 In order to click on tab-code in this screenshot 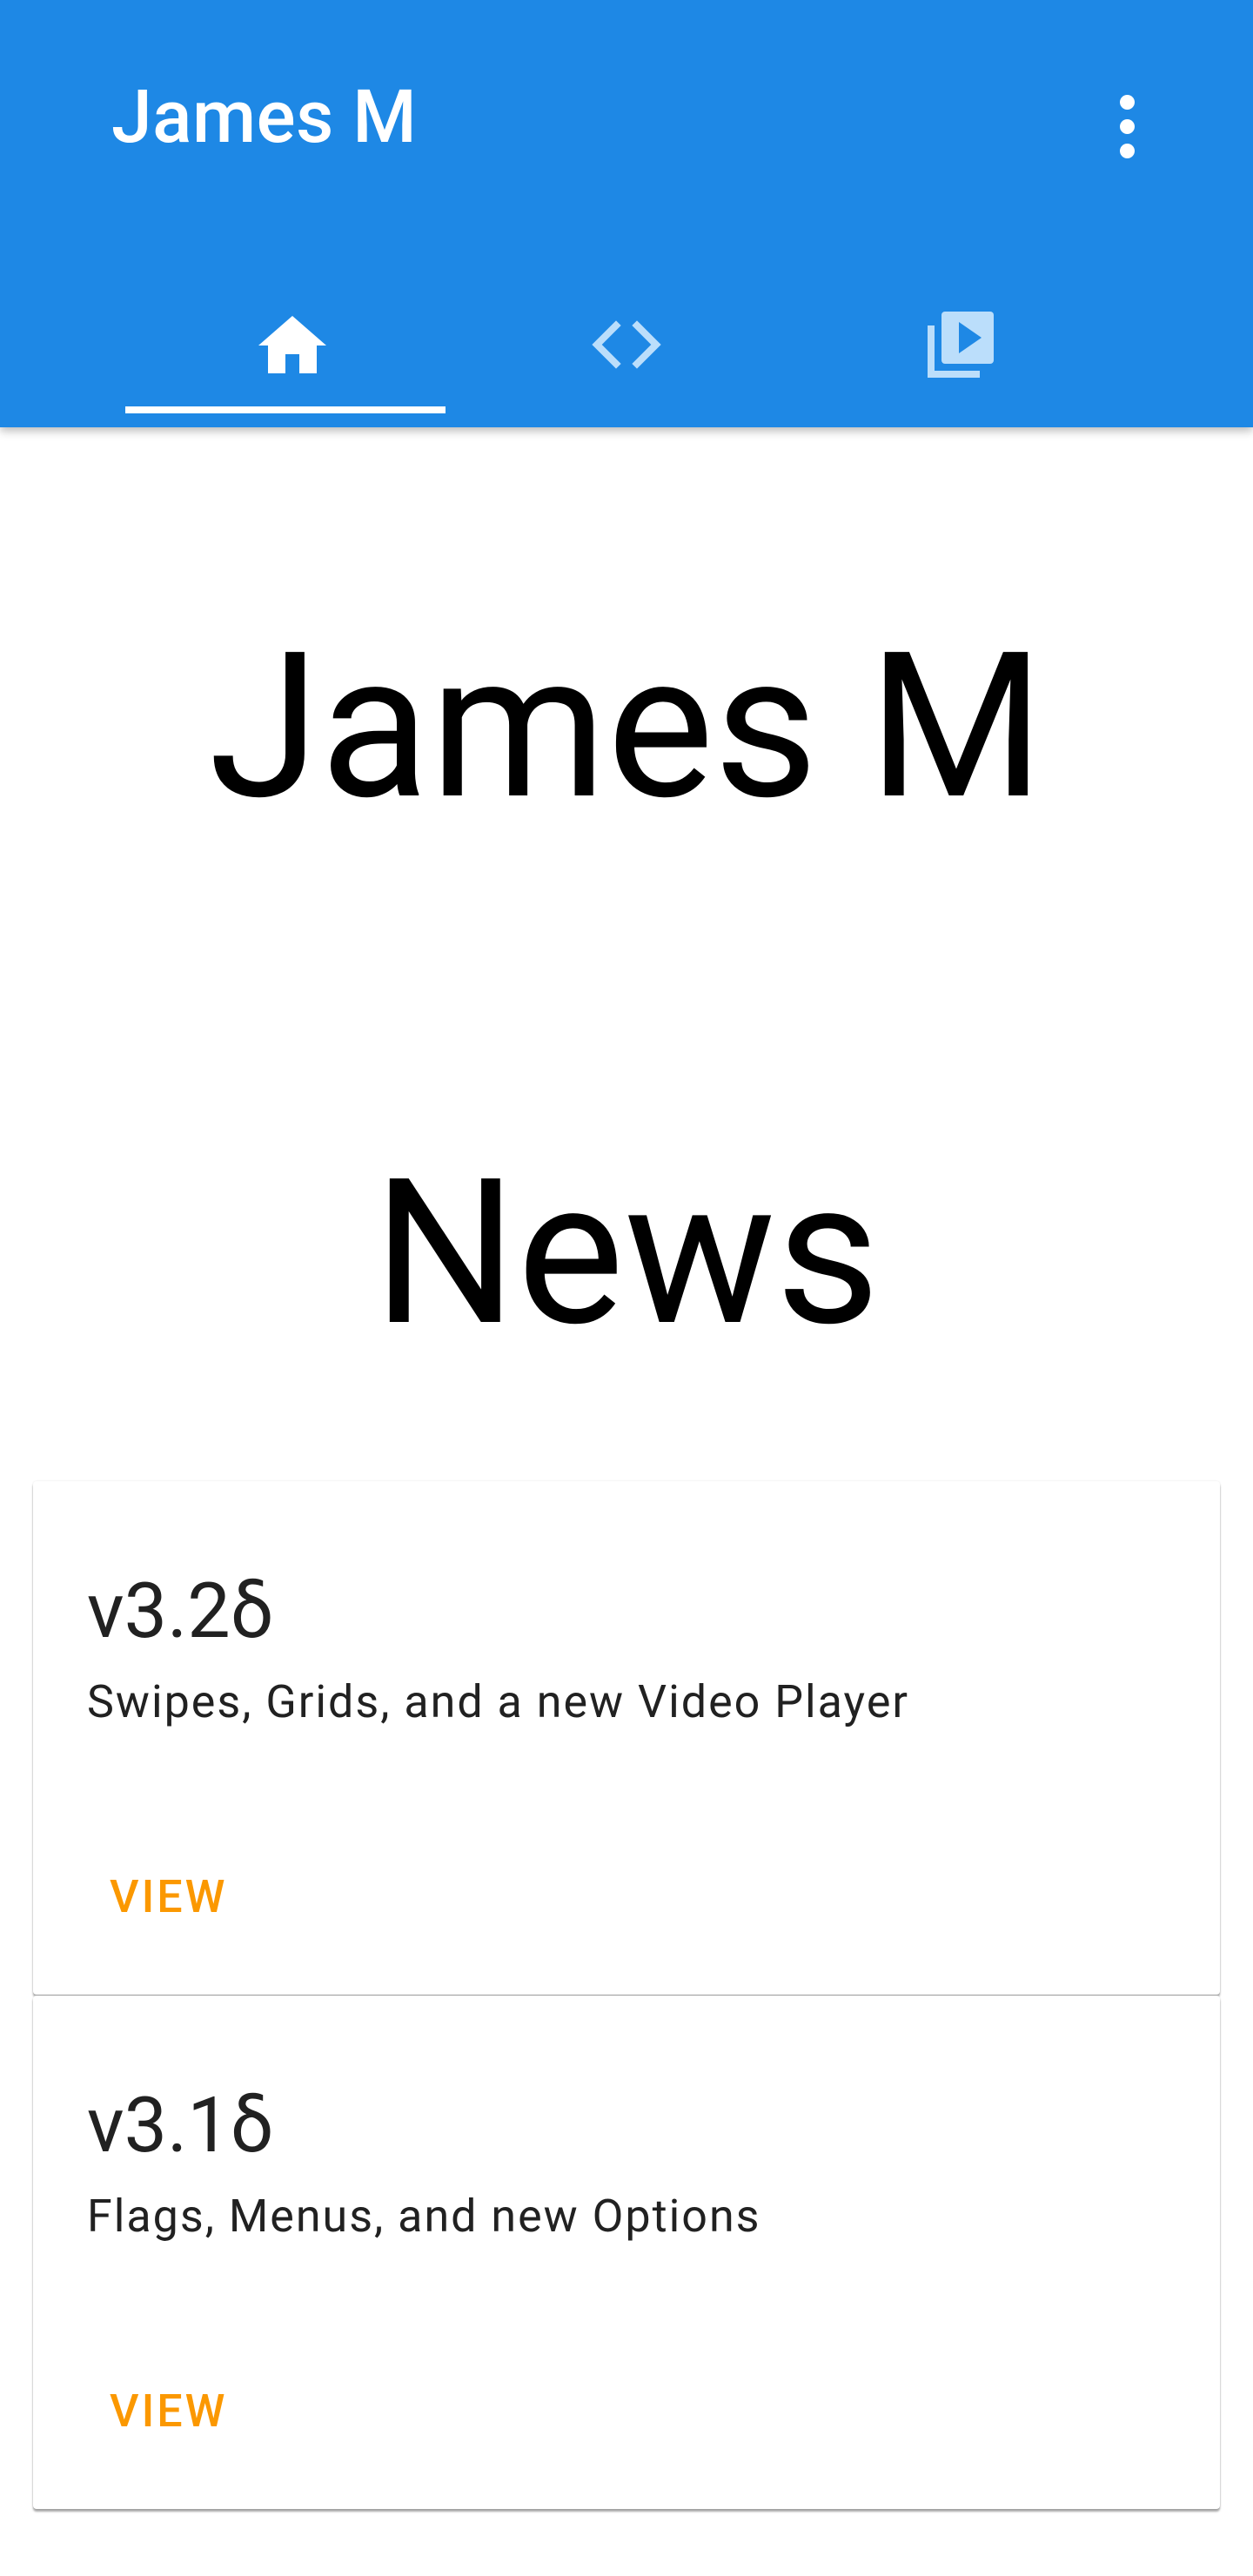, I will do `click(626, 344)`.